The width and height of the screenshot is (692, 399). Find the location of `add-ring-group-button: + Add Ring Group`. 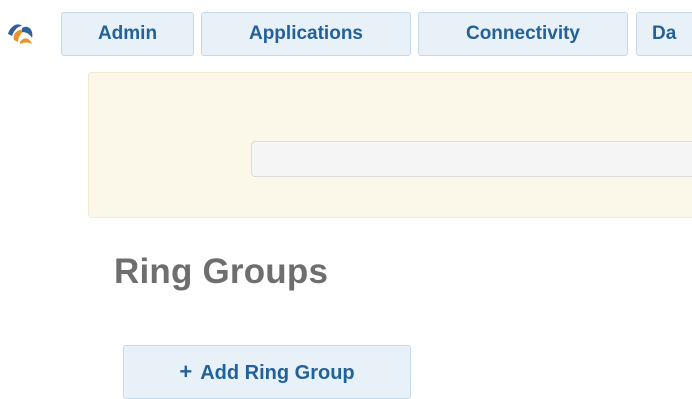

add-ring-group-button: + Add Ring Group is located at coordinates (267, 372).